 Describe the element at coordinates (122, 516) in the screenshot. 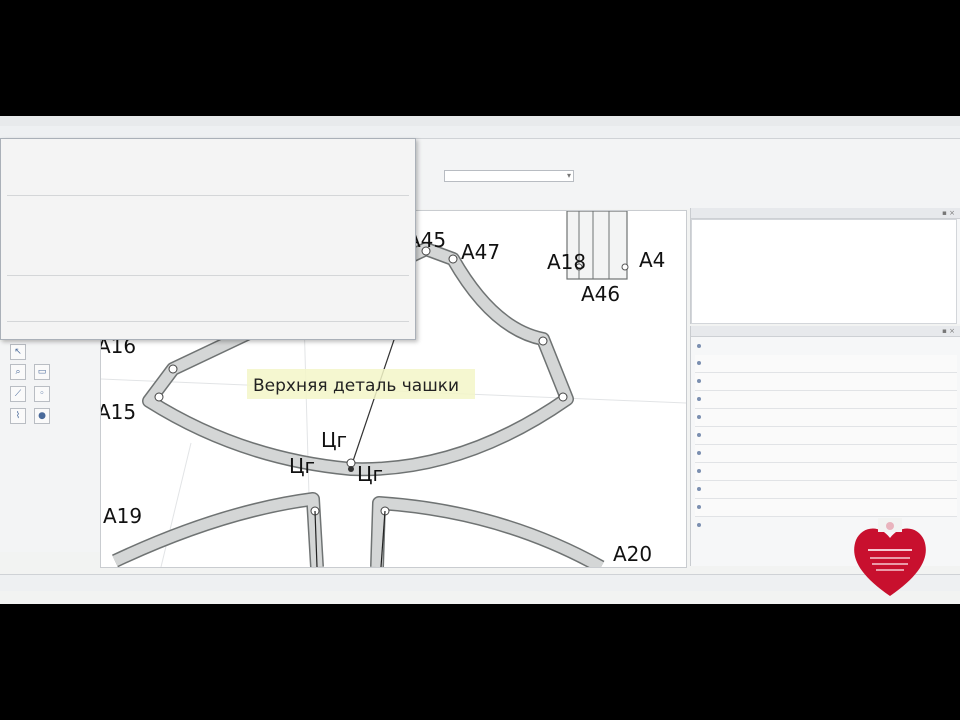

I see `point-label-a19: A19` at that location.